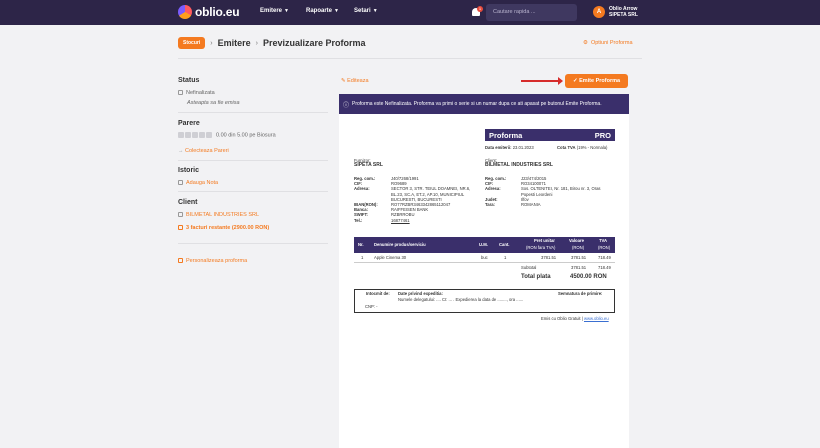 The image size is (820, 448). Describe the element at coordinates (185, 12) in the screenshot. I see `logo-icon` at that location.